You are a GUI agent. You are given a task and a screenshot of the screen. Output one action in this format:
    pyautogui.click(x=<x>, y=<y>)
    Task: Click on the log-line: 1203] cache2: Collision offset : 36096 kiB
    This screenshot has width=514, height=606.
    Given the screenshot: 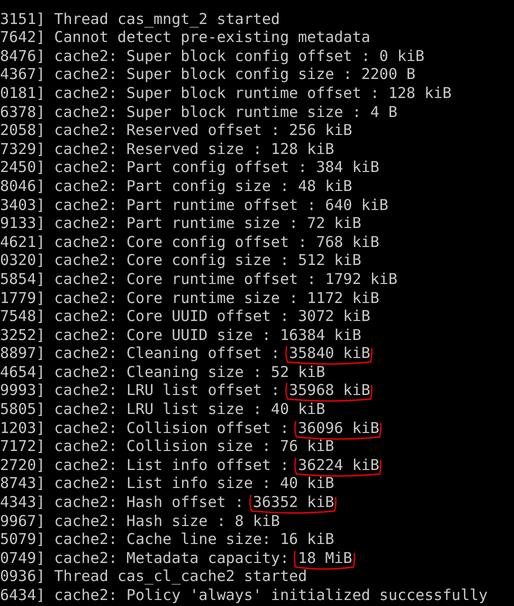 What is the action you would take?
    pyautogui.click(x=190, y=427)
    